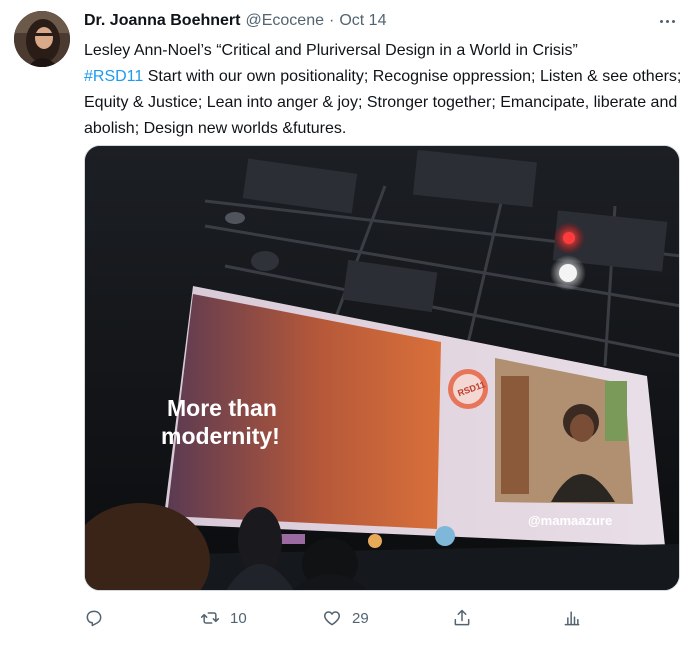 This screenshot has width=700, height=651. What do you see at coordinates (384, 618) in the screenshot?
I see `action-bar: 10 29` at bounding box center [384, 618].